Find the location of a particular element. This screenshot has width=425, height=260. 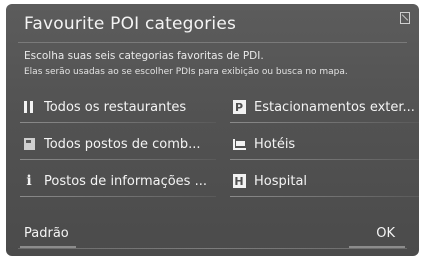

category-label: Todos os restaurantes is located at coordinates (115, 107).